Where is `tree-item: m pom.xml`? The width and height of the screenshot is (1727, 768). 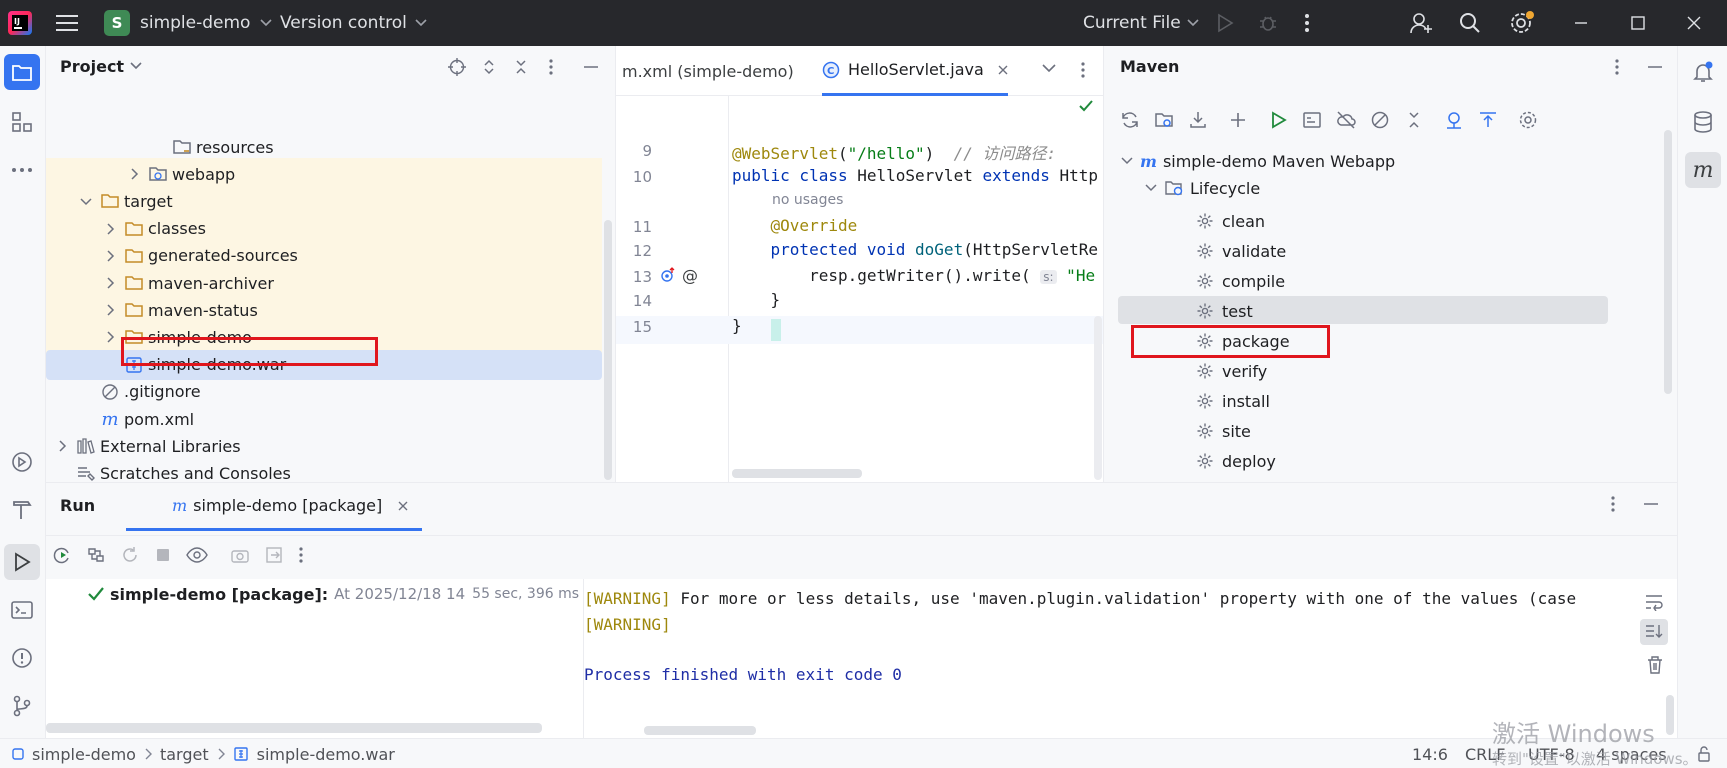
tree-item: m pom.xml is located at coordinates (324, 419).